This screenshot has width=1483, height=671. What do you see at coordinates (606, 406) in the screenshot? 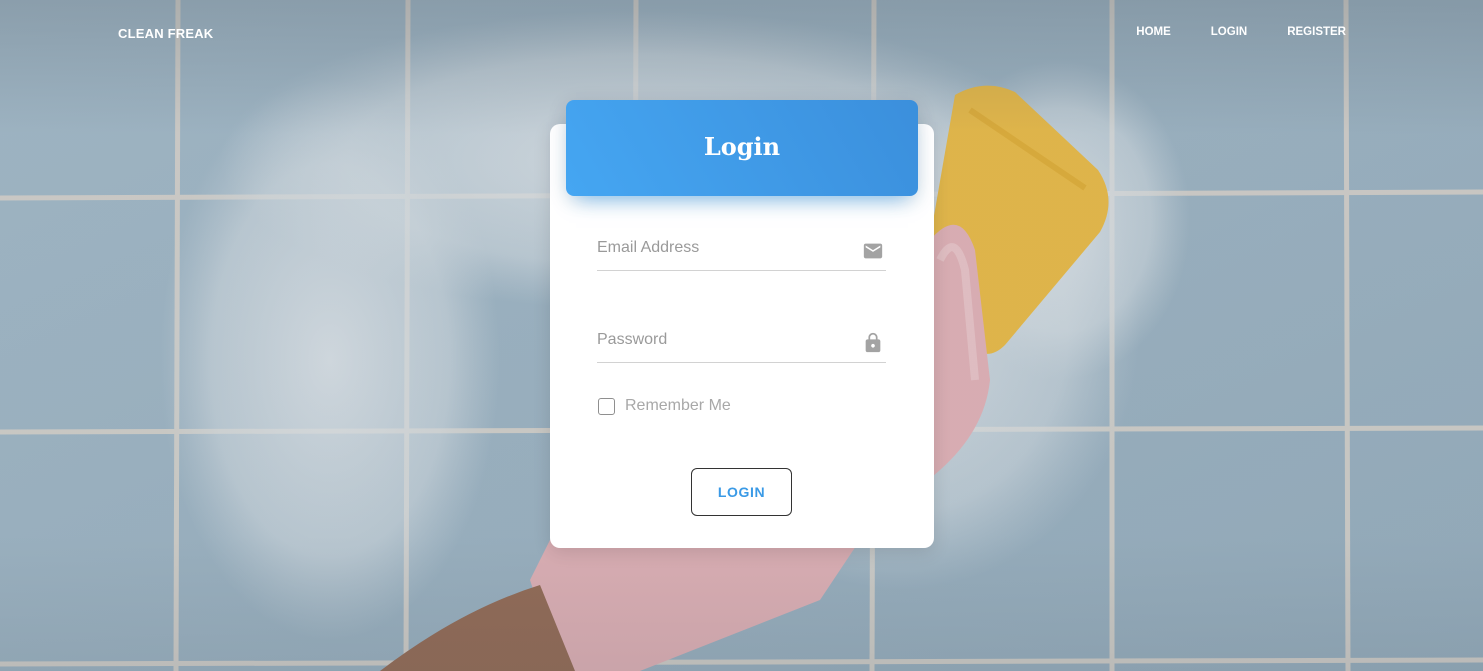
I see `remember-me-checkbox` at bounding box center [606, 406].